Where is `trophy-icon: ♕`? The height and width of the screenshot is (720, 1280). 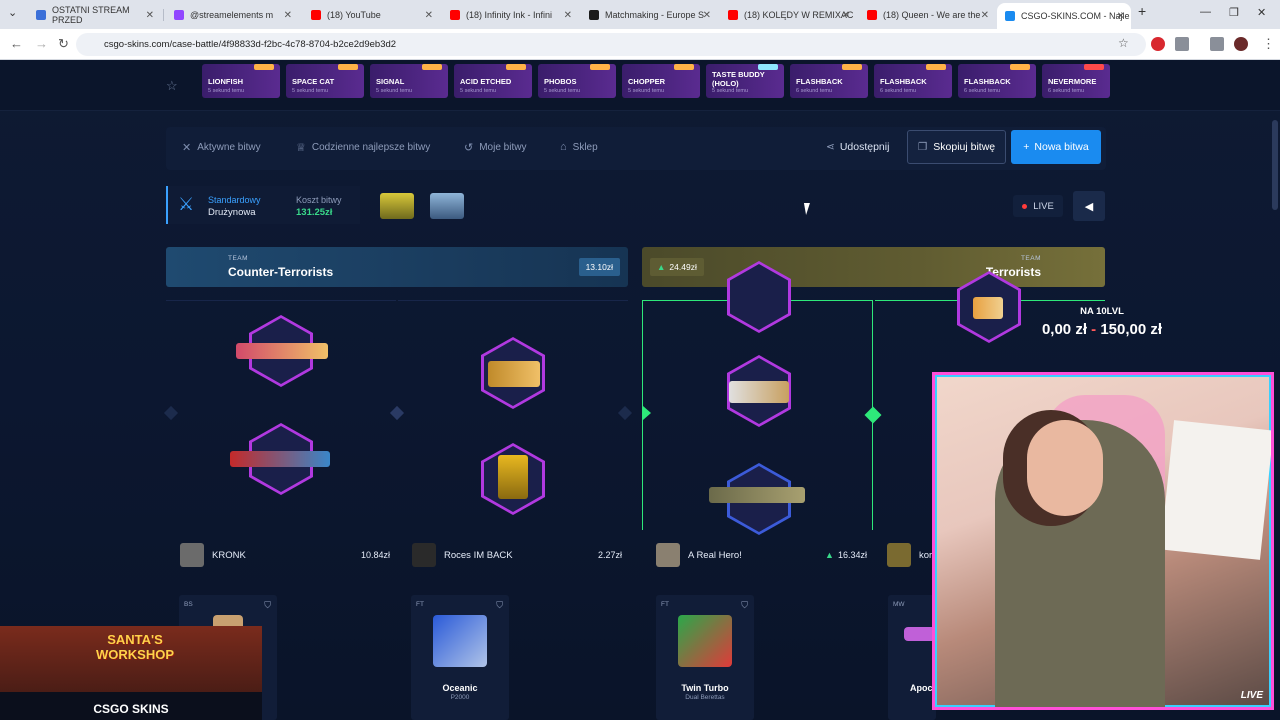 trophy-icon: ♕ is located at coordinates (301, 148).